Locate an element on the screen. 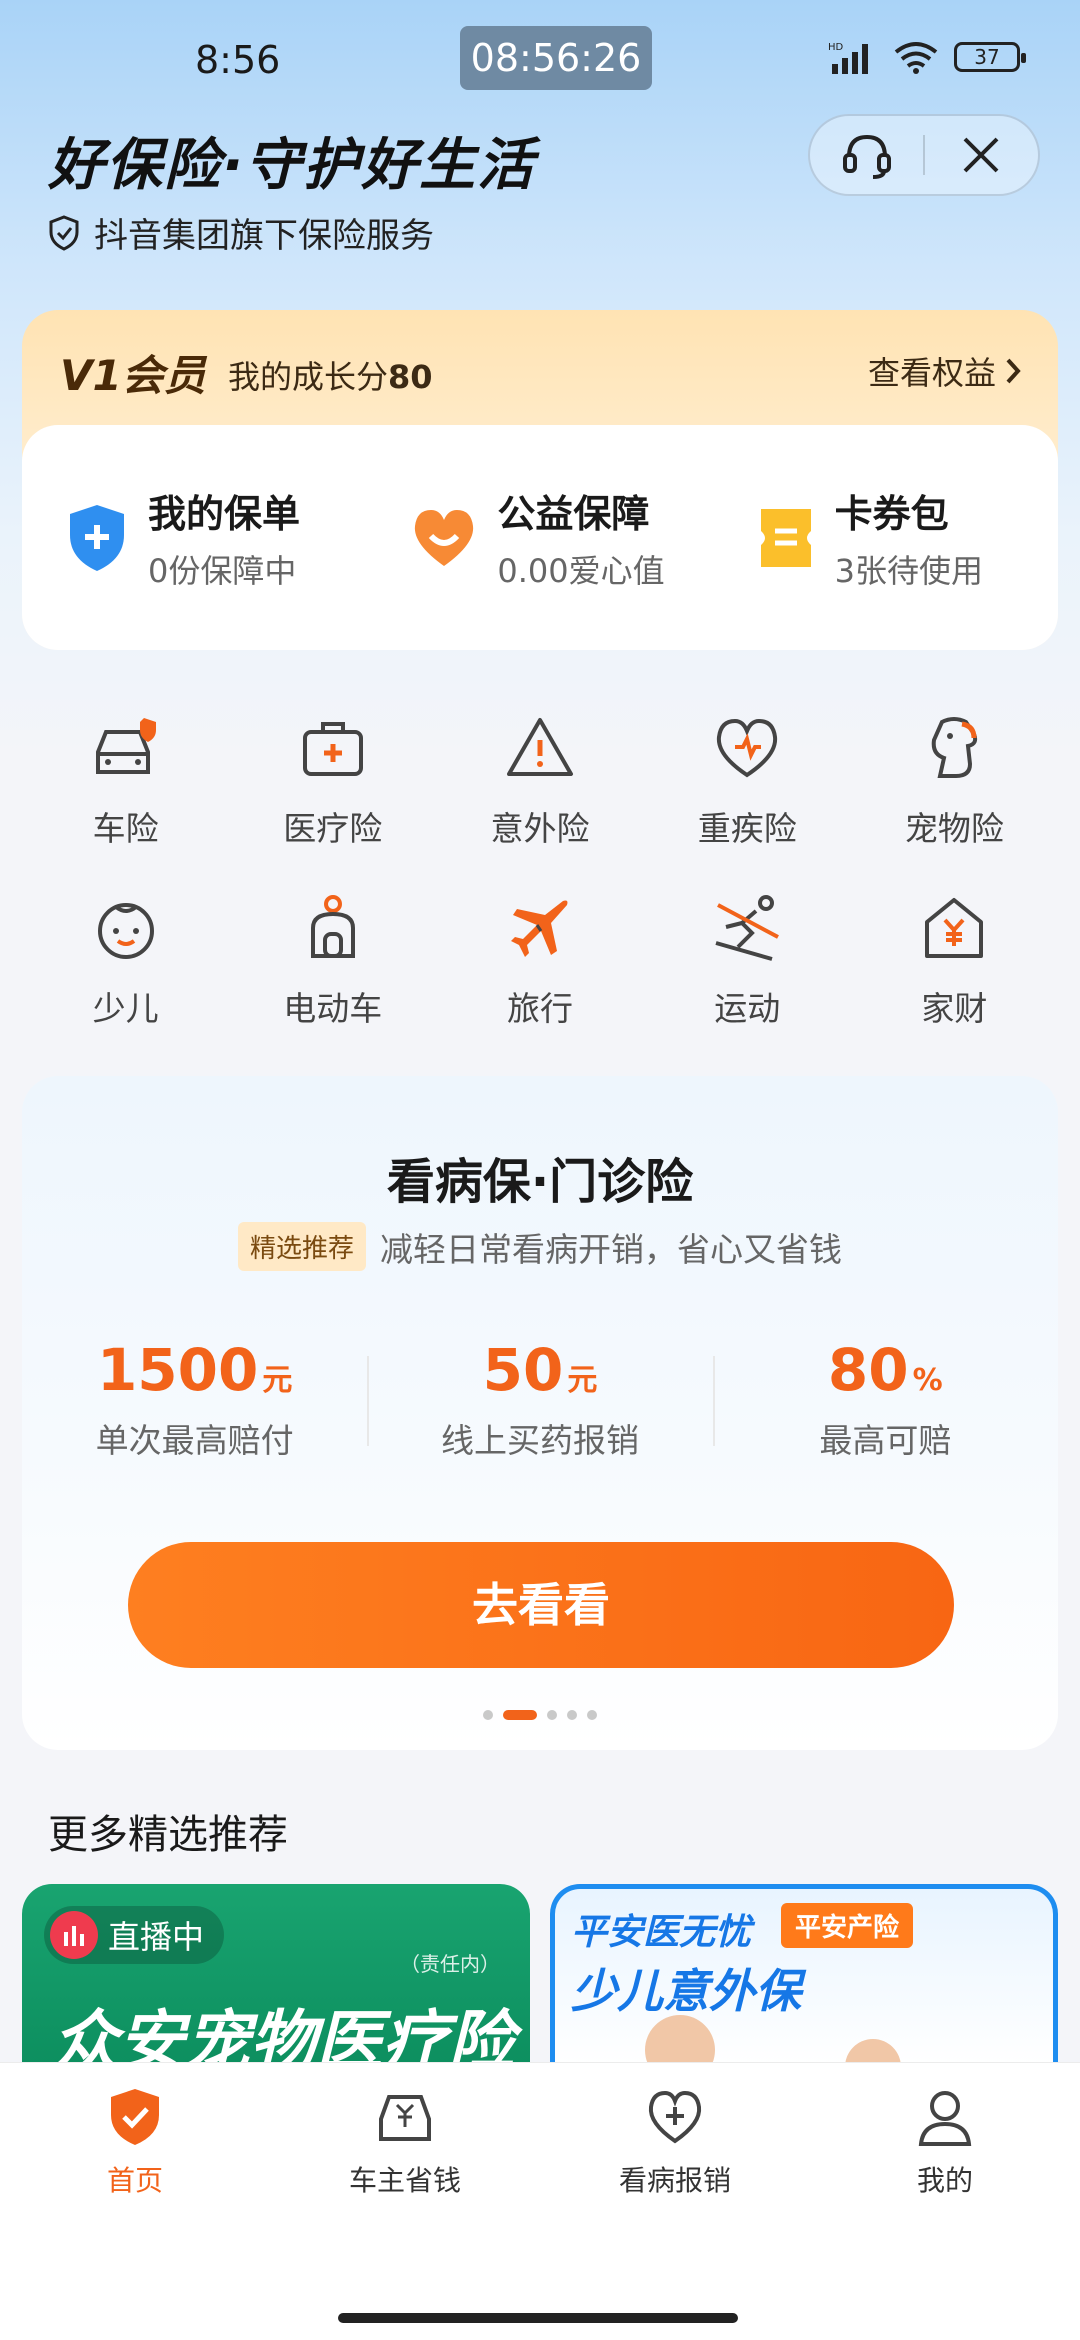 The width and height of the screenshot is (1080, 2340). more-recommend-title: 更多精选推荐 is located at coordinates (168, 1835).